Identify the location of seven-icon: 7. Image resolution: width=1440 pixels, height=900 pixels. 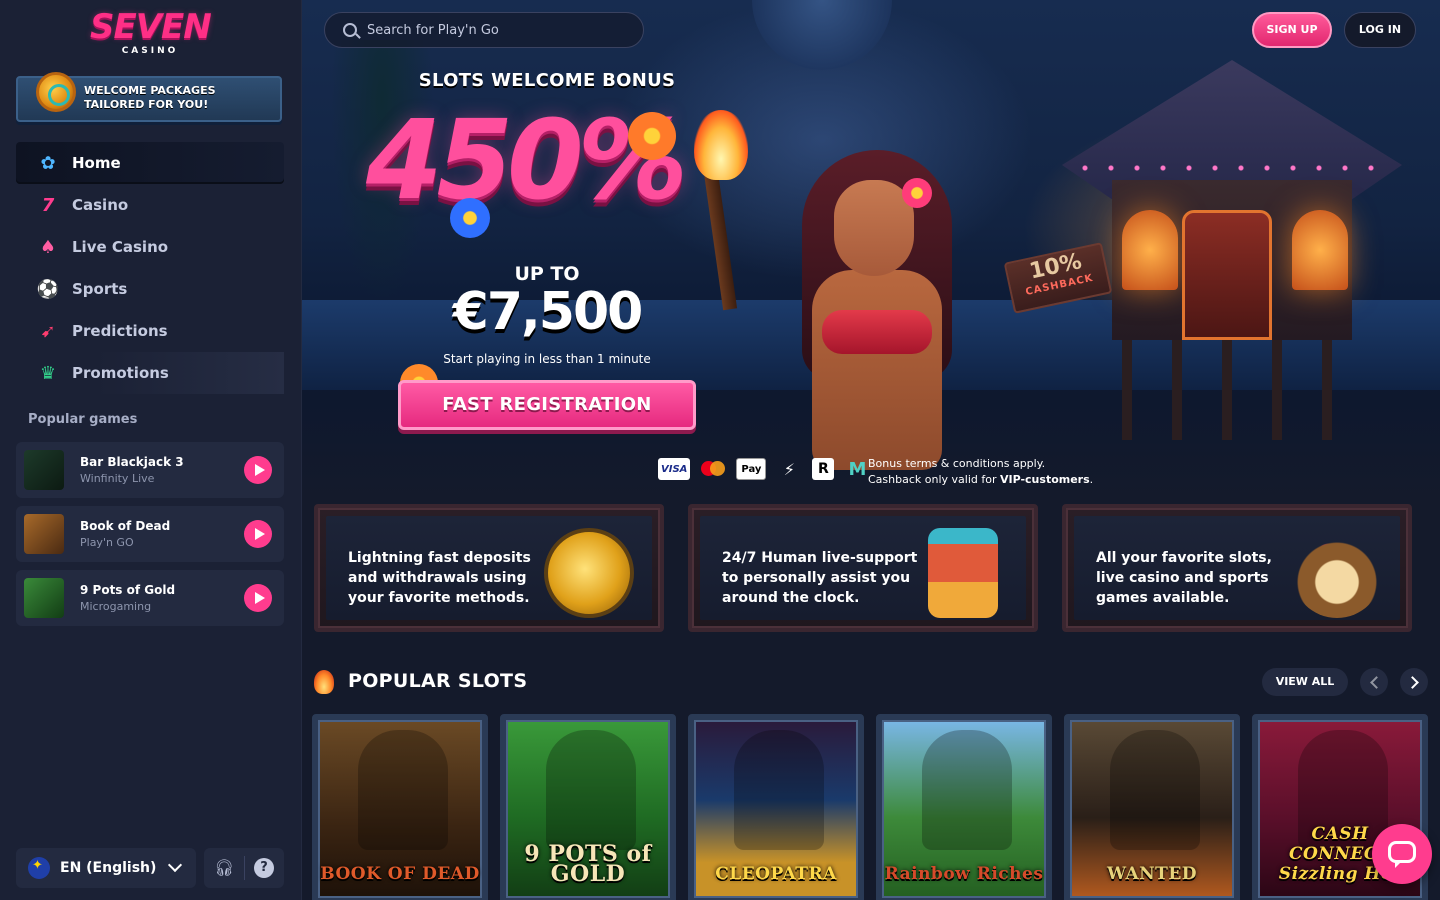
(48, 205).